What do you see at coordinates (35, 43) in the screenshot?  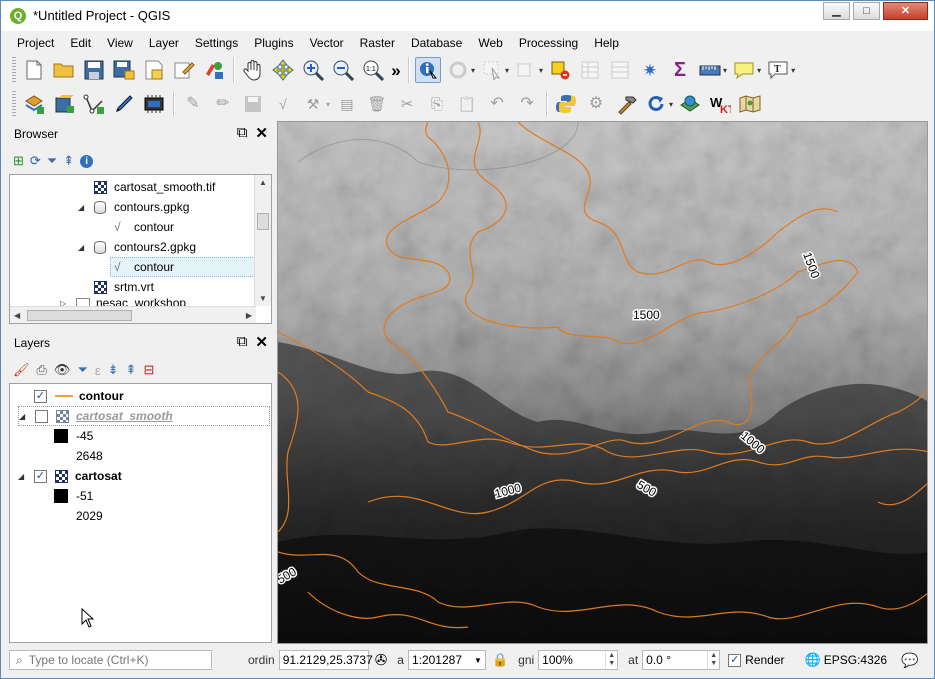 I see `menu-project: Project` at bounding box center [35, 43].